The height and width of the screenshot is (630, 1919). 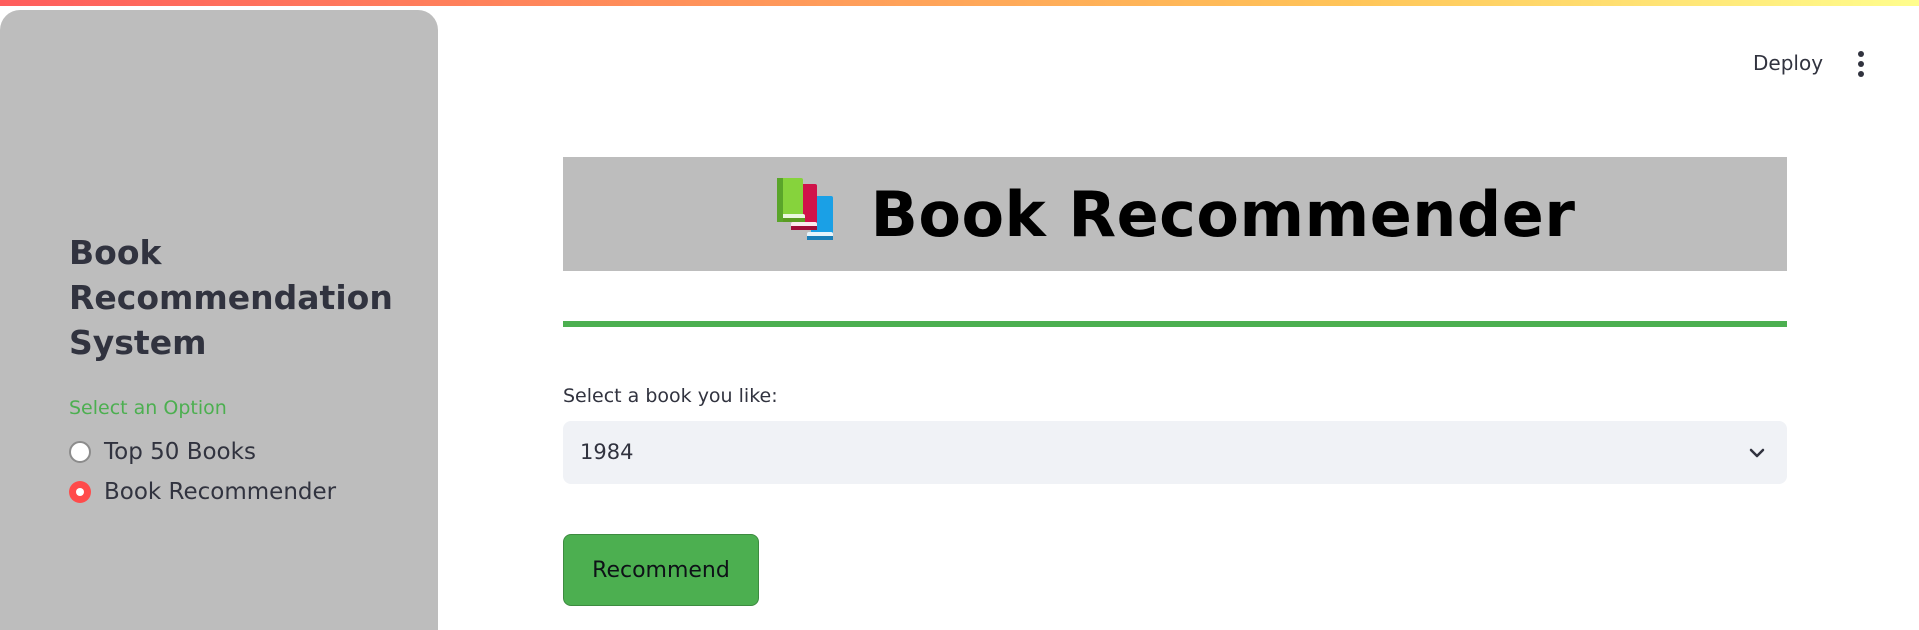 I want to click on deploy-button: Deploy, so click(x=1788, y=63).